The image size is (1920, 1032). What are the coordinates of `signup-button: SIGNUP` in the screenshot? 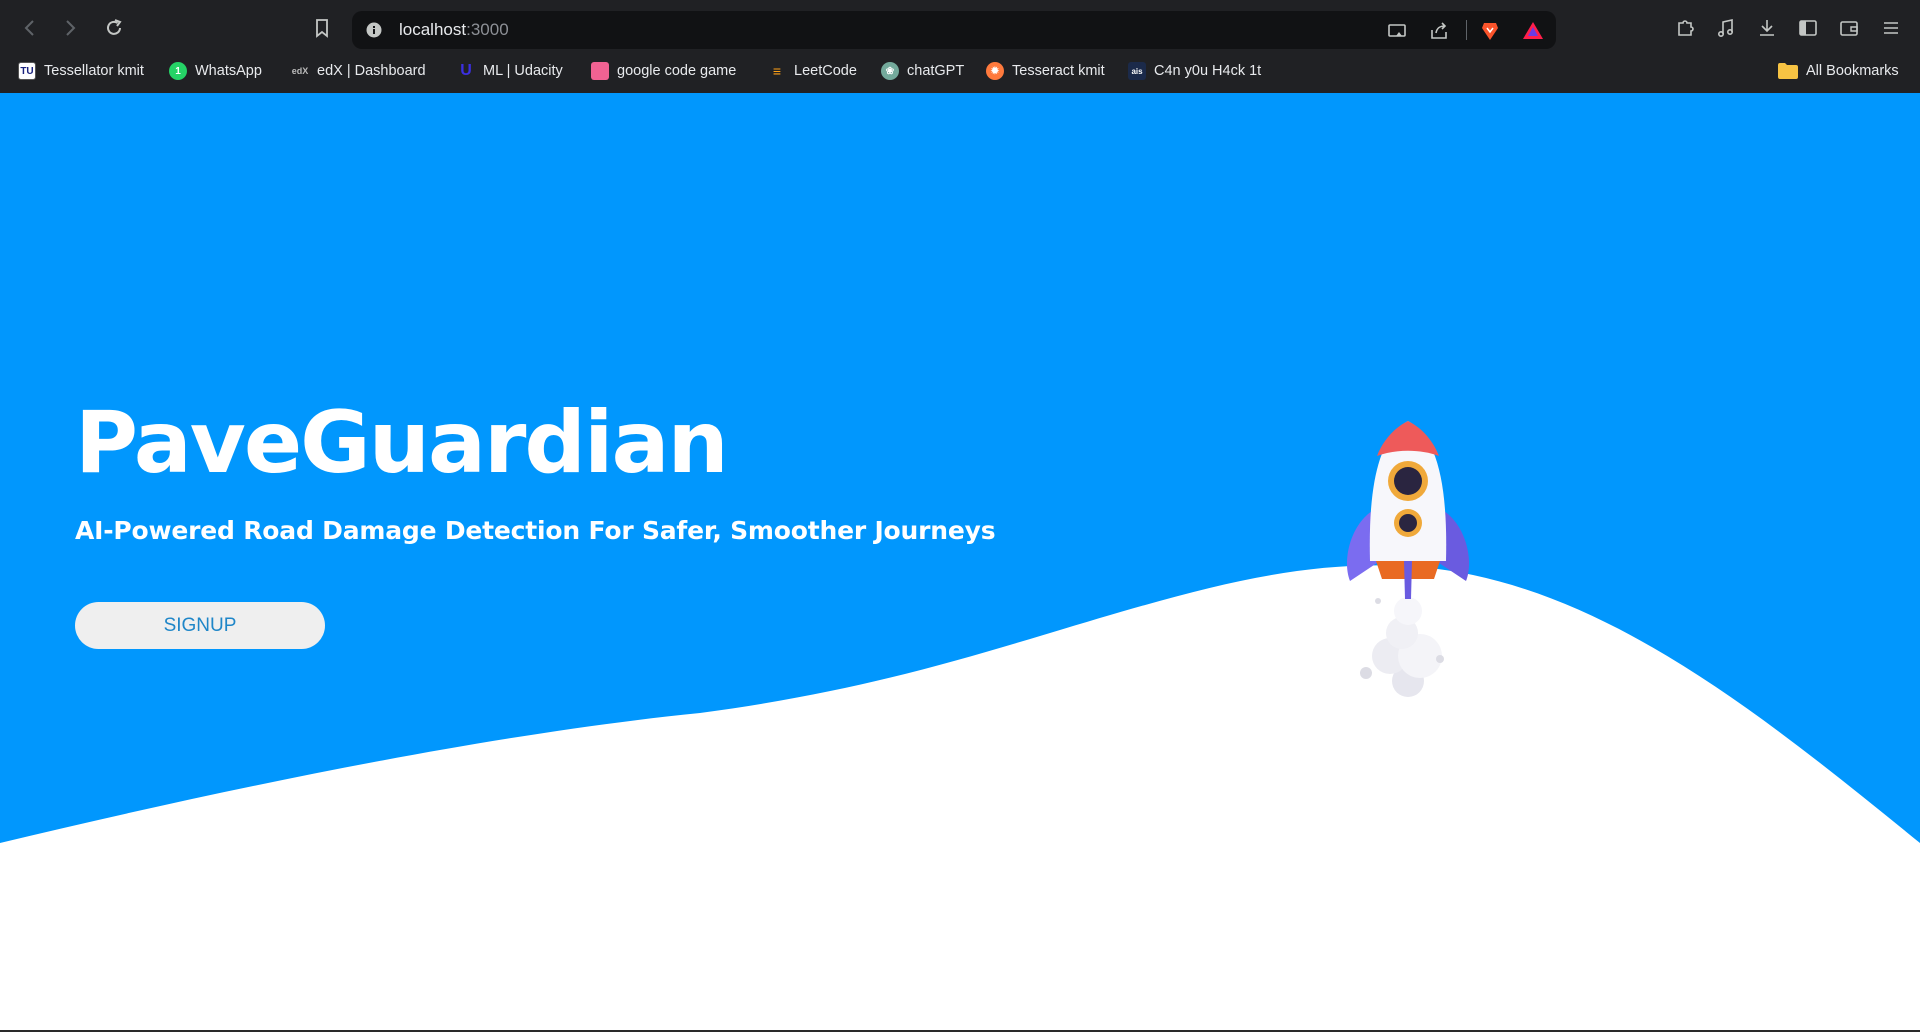 It's located at (200, 625).